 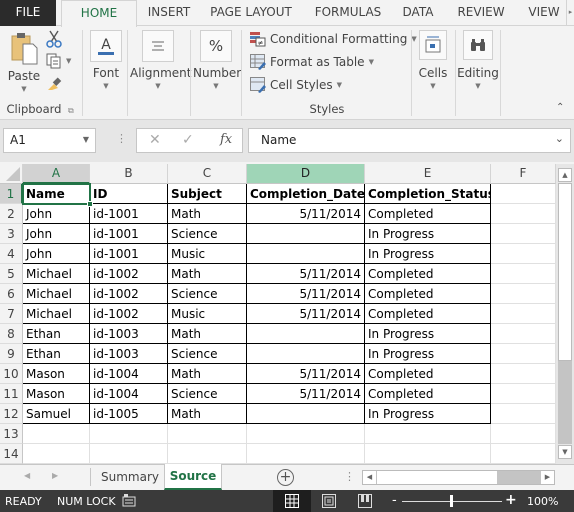 What do you see at coordinates (565, 402) in the screenshot?
I see `scrollbar-track` at bounding box center [565, 402].